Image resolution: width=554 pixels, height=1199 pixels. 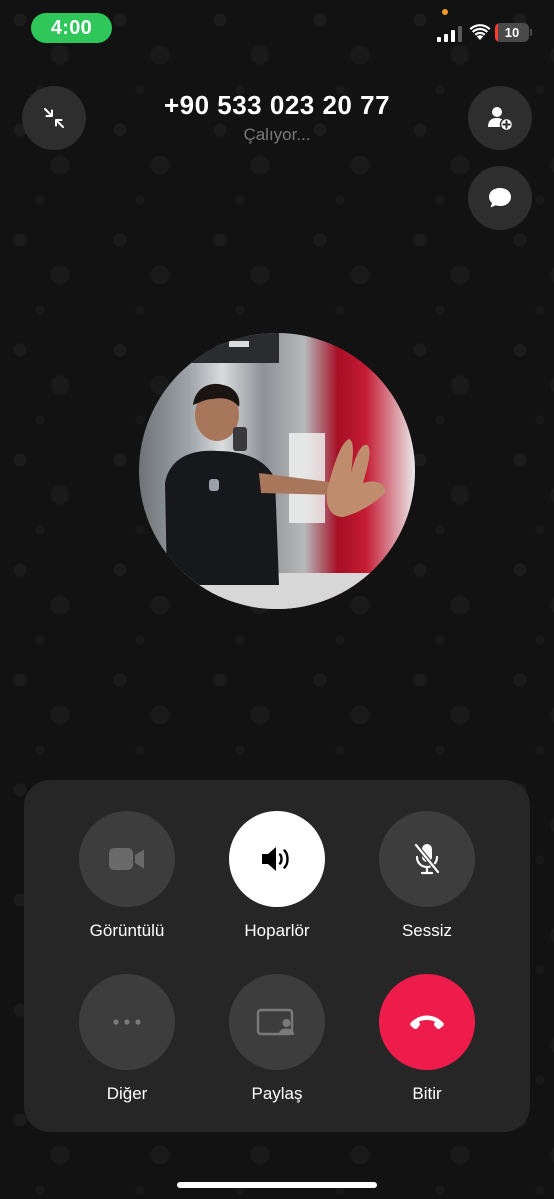 What do you see at coordinates (127, 1093) in the screenshot?
I see `more-label: Diğer` at bounding box center [127, 1093].